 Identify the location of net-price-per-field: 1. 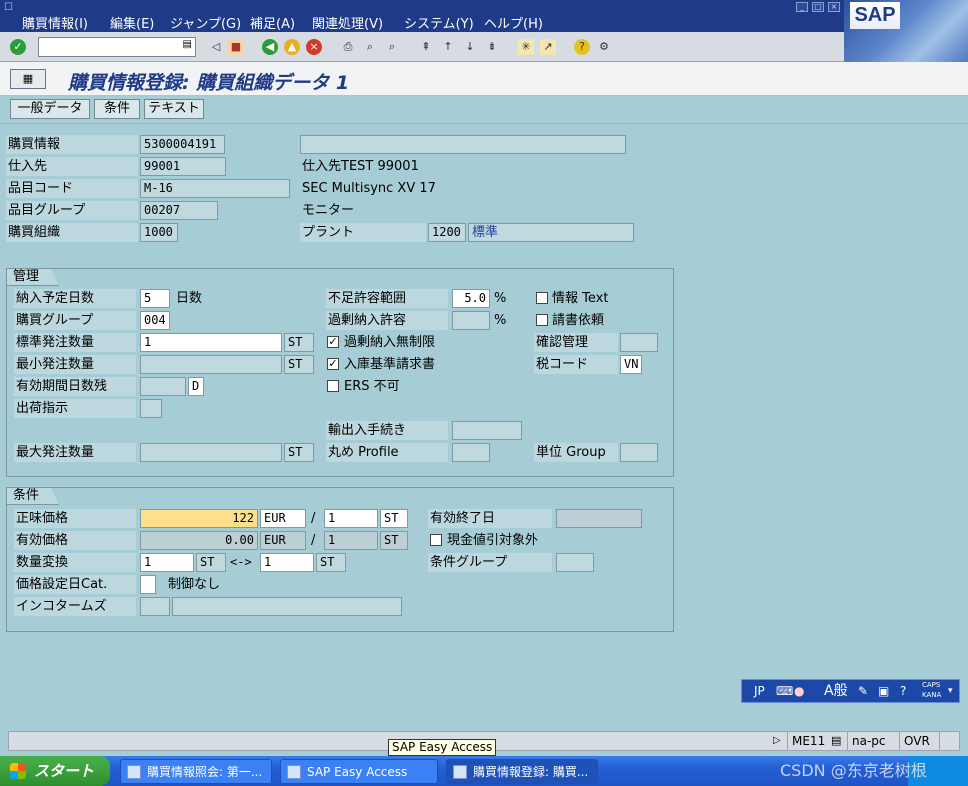
(351, 518).